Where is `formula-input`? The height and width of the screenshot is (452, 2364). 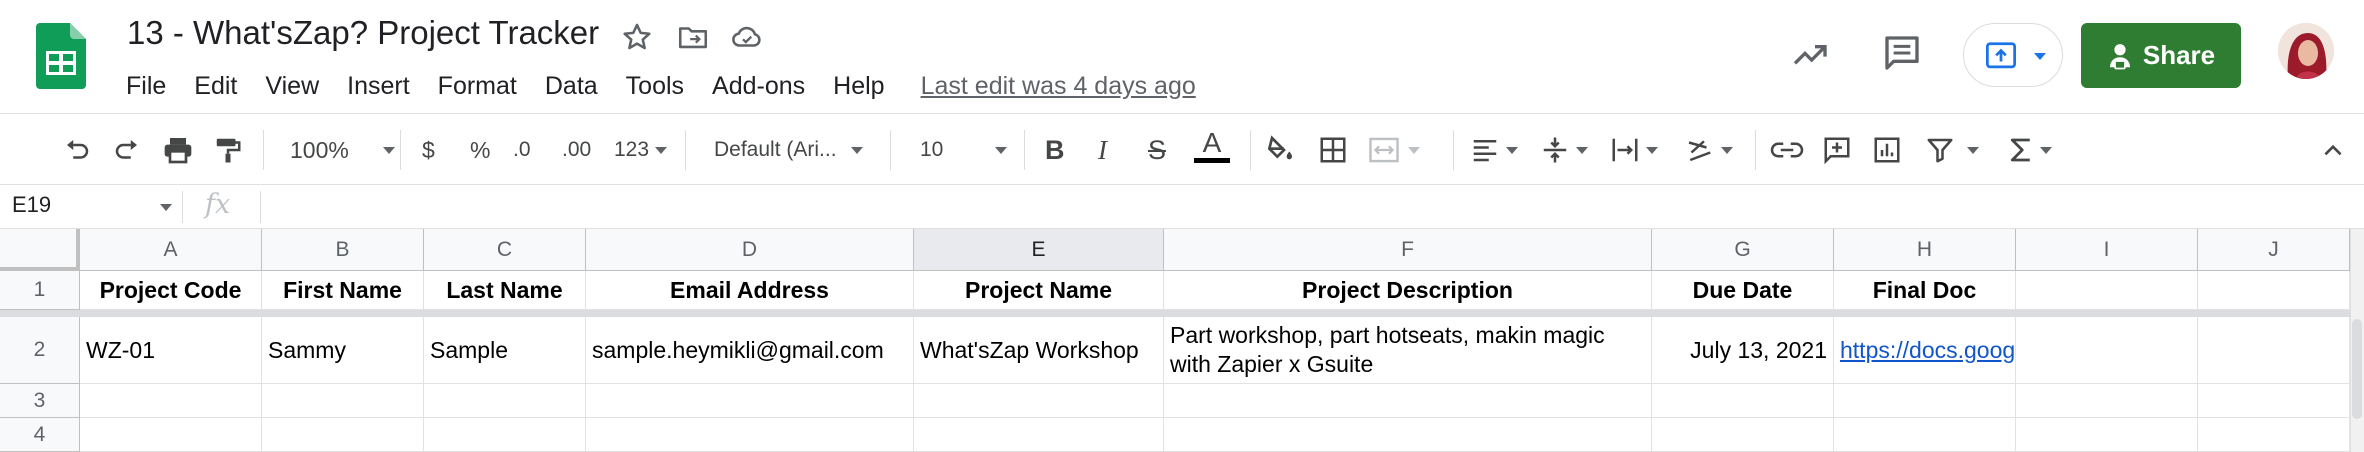
formula-input is located at coordinates (1305, 207).